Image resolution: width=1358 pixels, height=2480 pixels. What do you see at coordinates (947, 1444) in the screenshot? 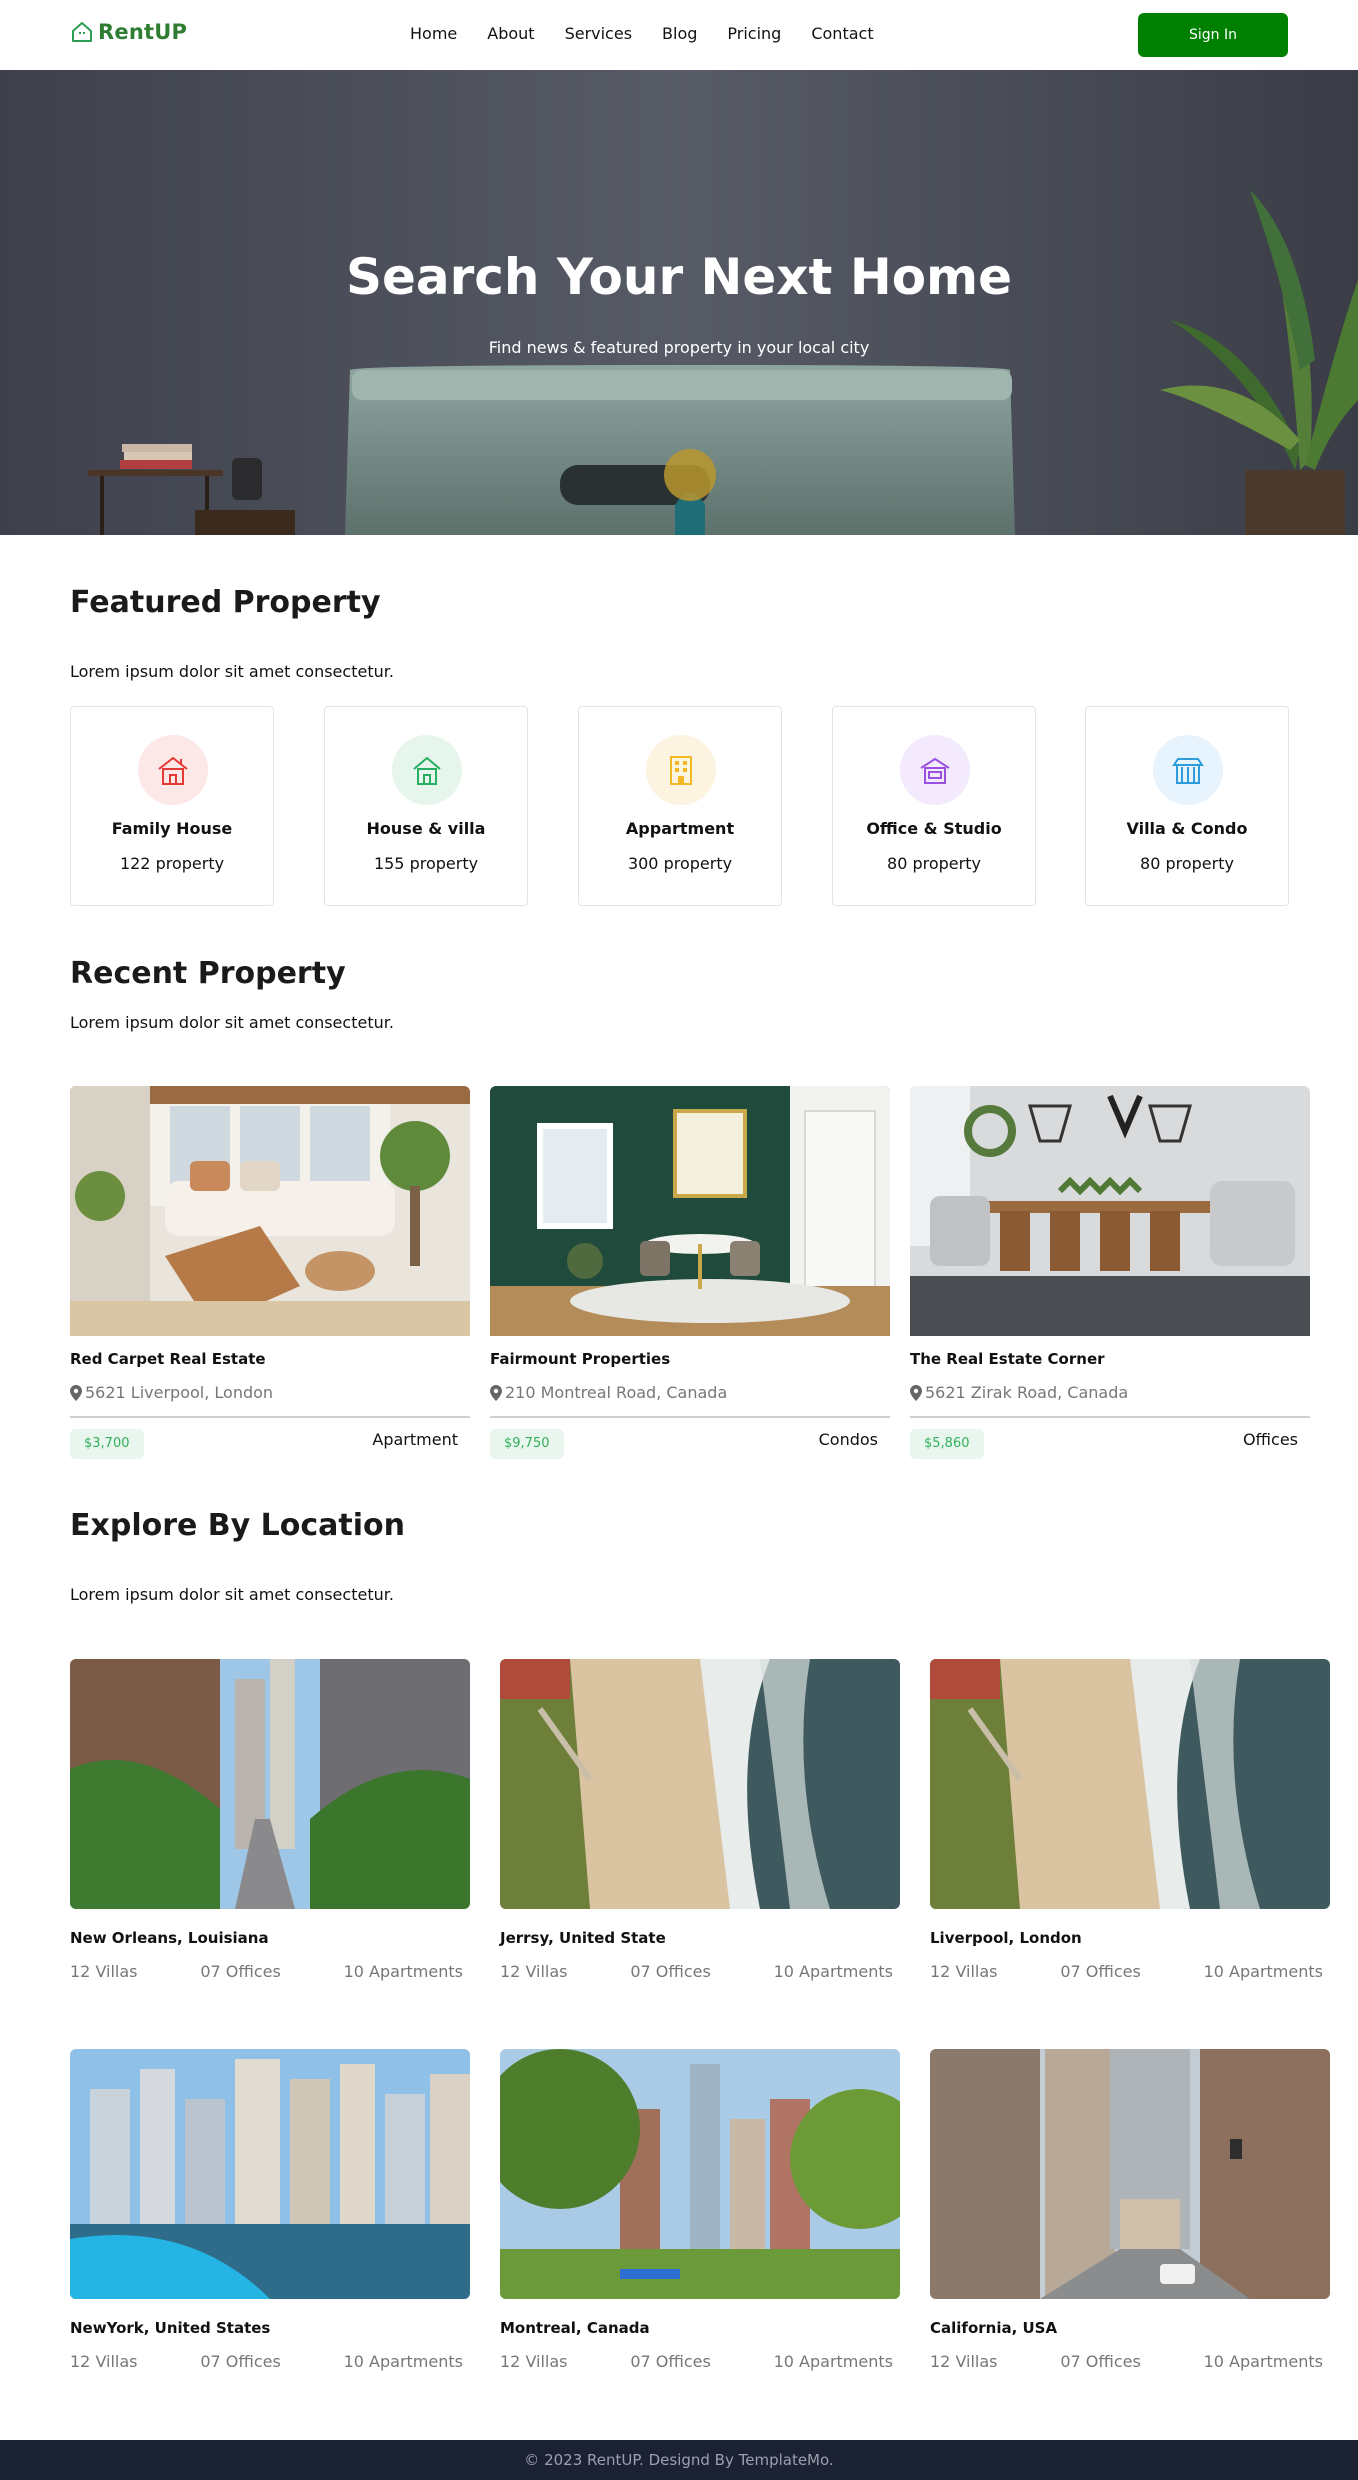
I see `price-badge: $5,860` at bounding box center [947, 1444].